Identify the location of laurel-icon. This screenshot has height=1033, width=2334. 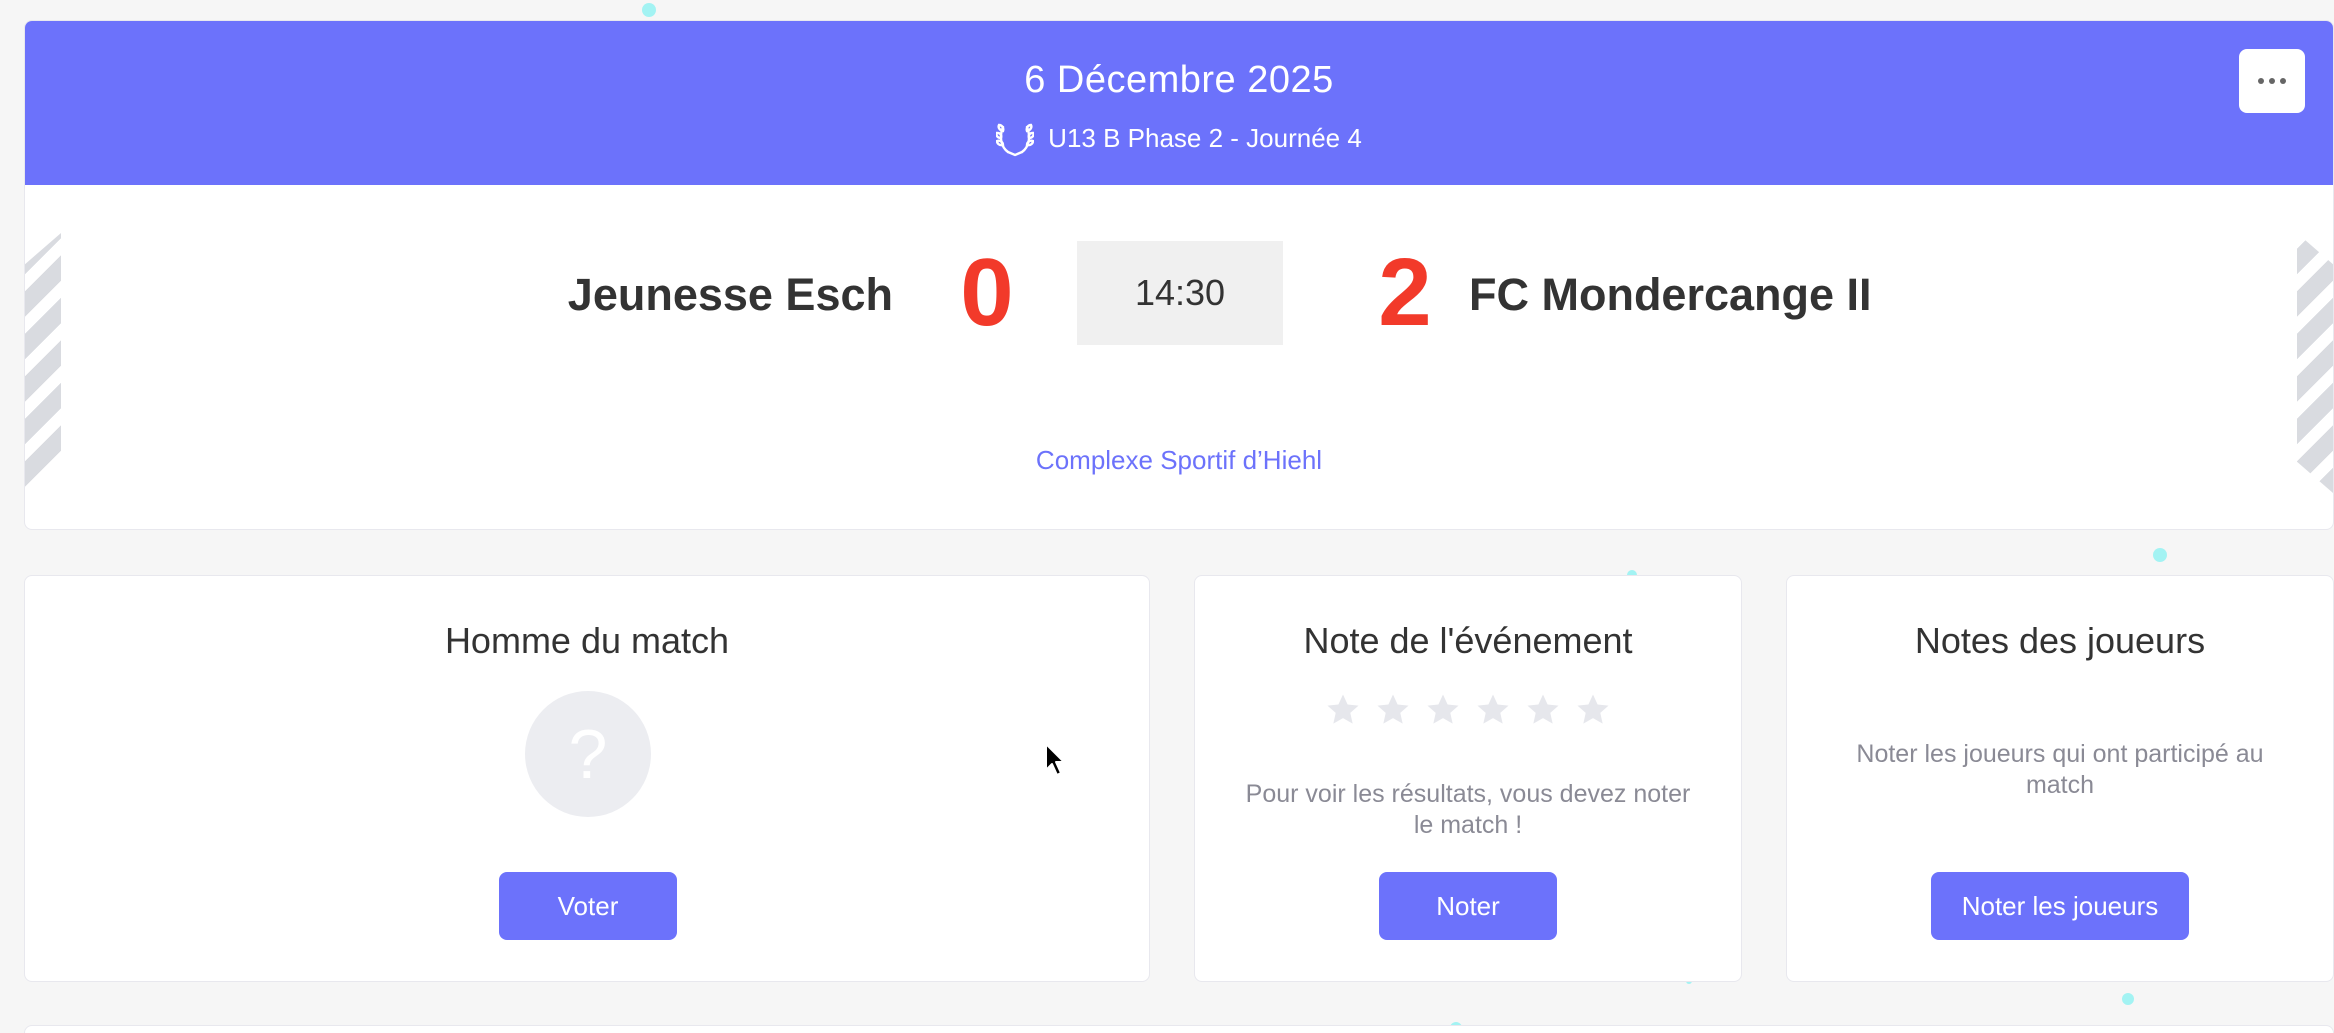
(1015, 138).